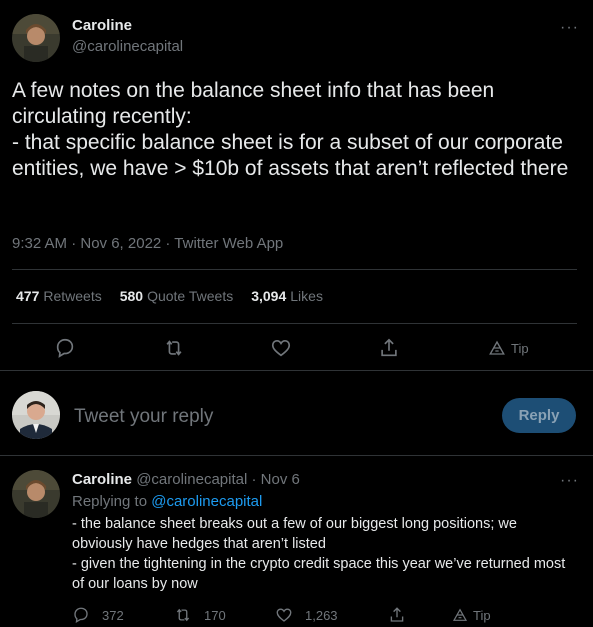 This screenshot has width=593, height=627. I want to click on reply-button, so click(65, 348).